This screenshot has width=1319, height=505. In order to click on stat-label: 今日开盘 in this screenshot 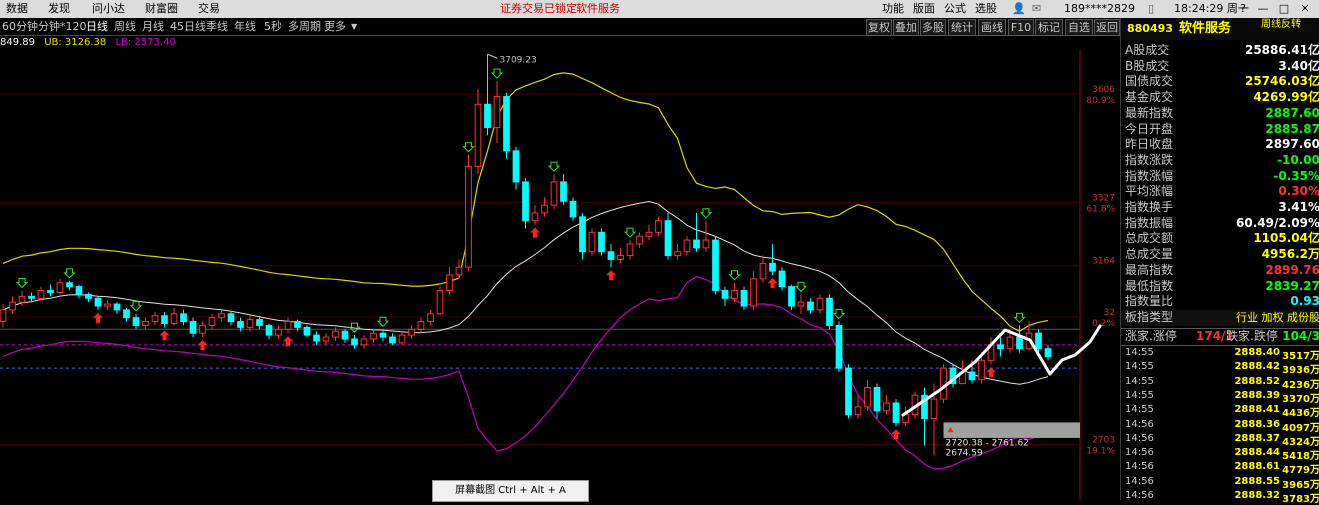, I will do `click(1149, 128)`.